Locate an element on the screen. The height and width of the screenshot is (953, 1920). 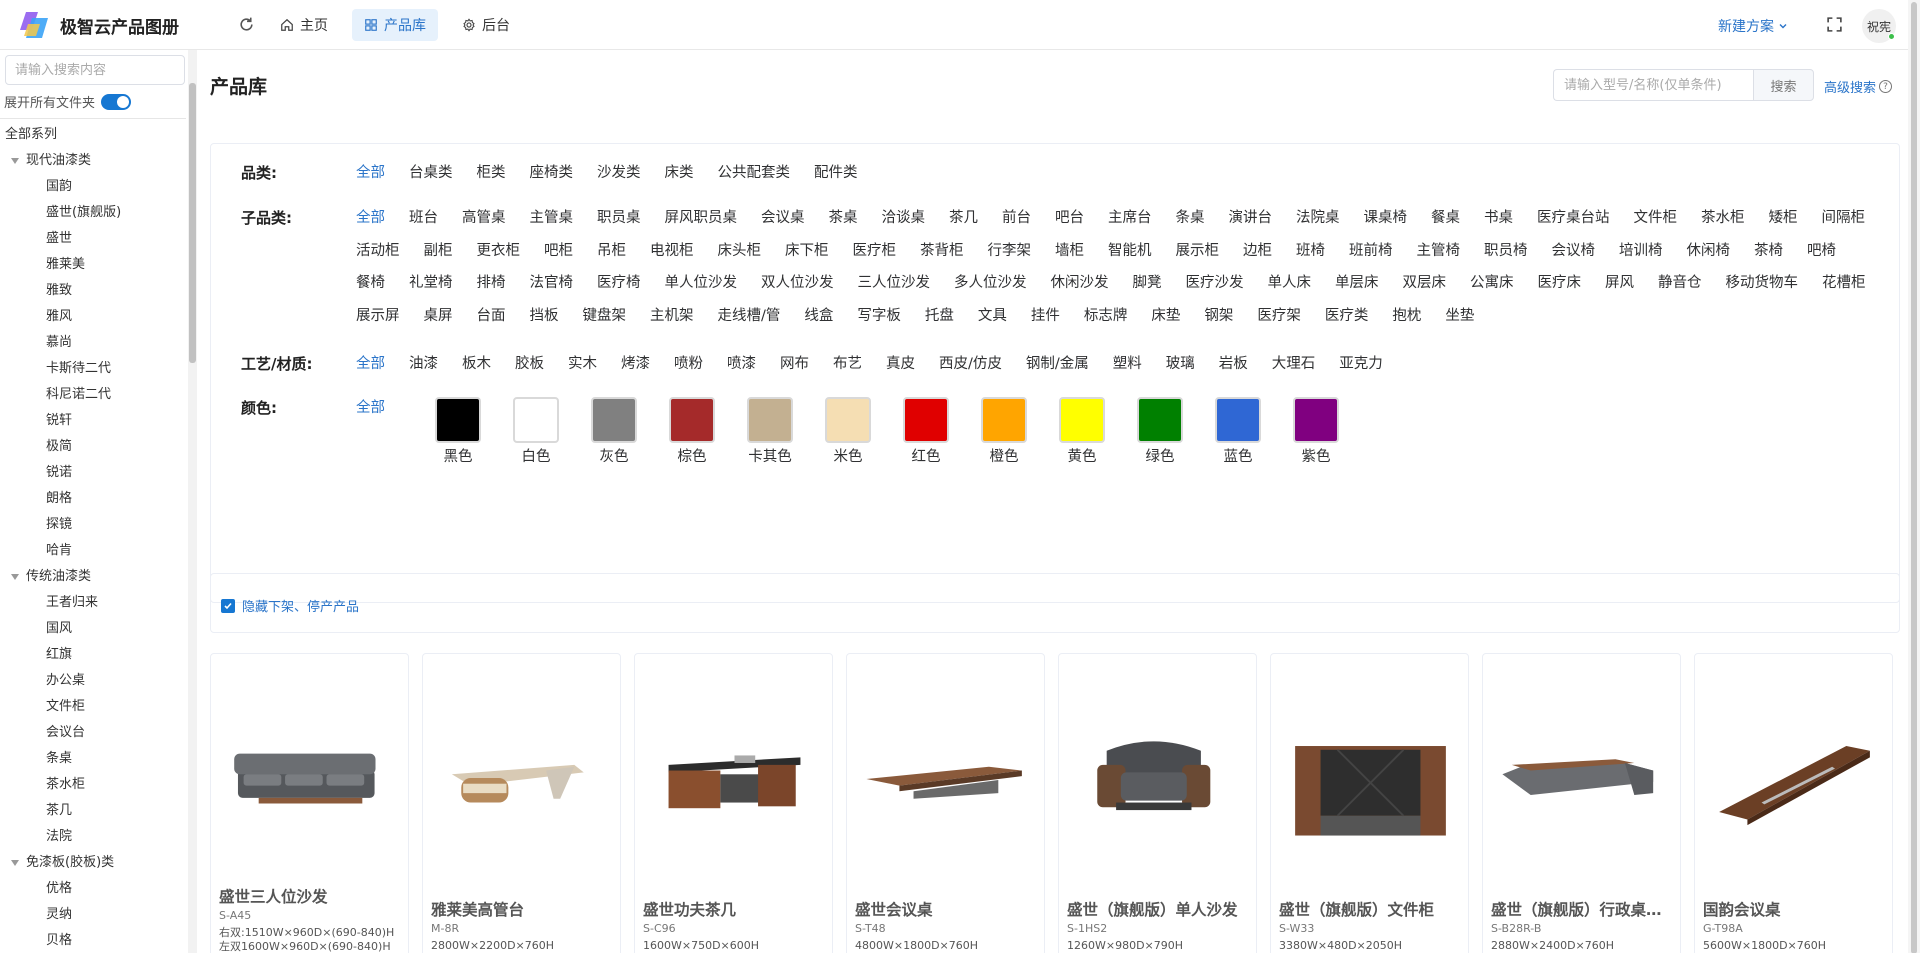
subcategory-option: 墙柜 is located at coordinates (1069, 251).